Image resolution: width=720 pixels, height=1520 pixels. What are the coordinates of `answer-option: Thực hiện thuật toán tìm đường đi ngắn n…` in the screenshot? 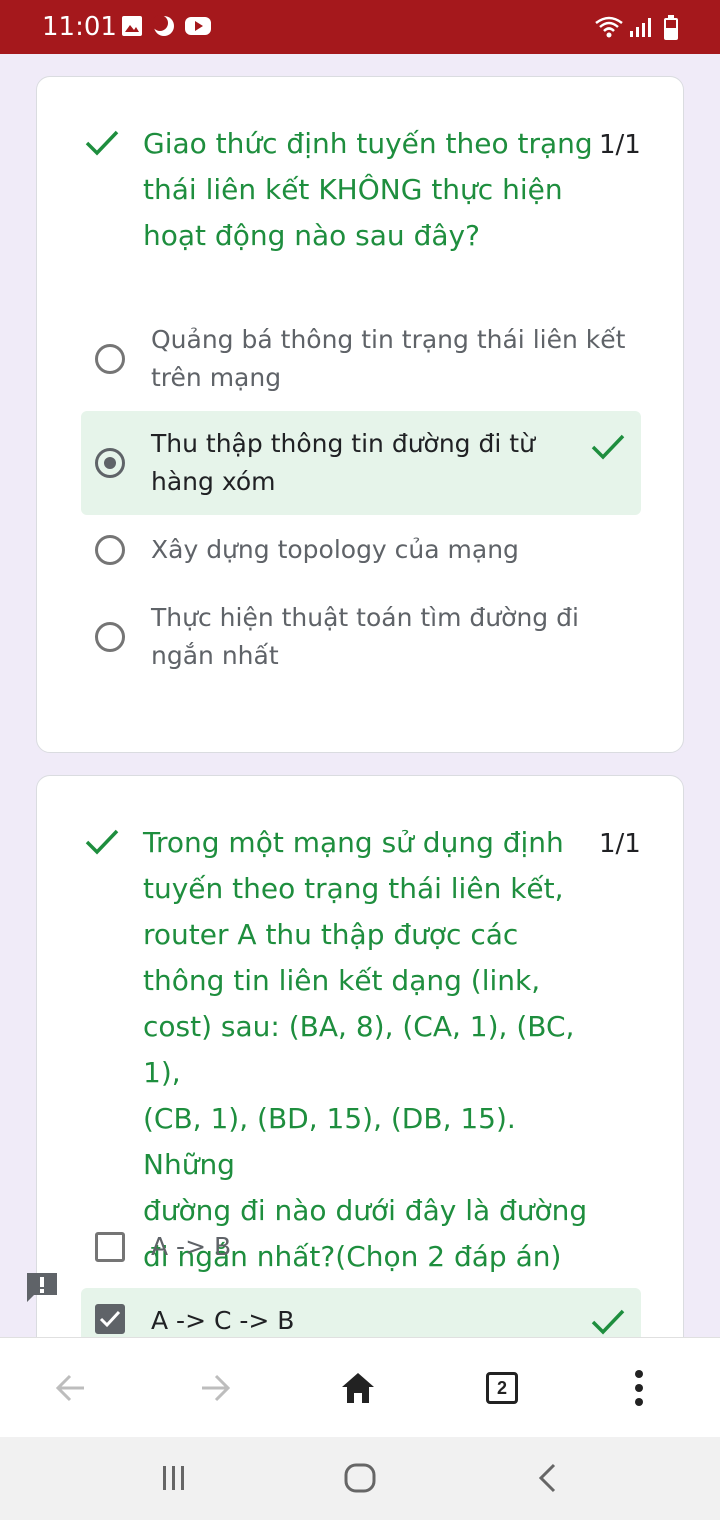 It's located at (361, 635).